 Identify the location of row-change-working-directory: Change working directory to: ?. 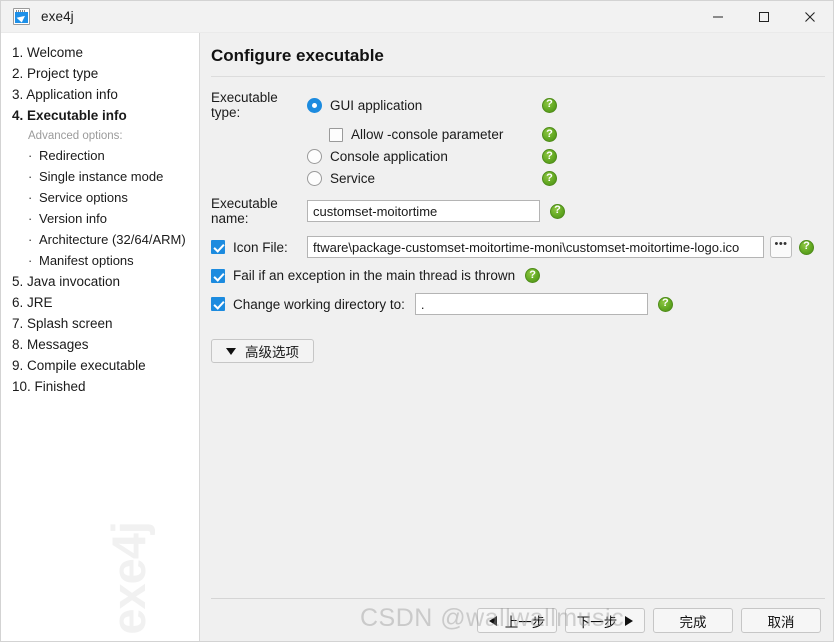
(516, 304).